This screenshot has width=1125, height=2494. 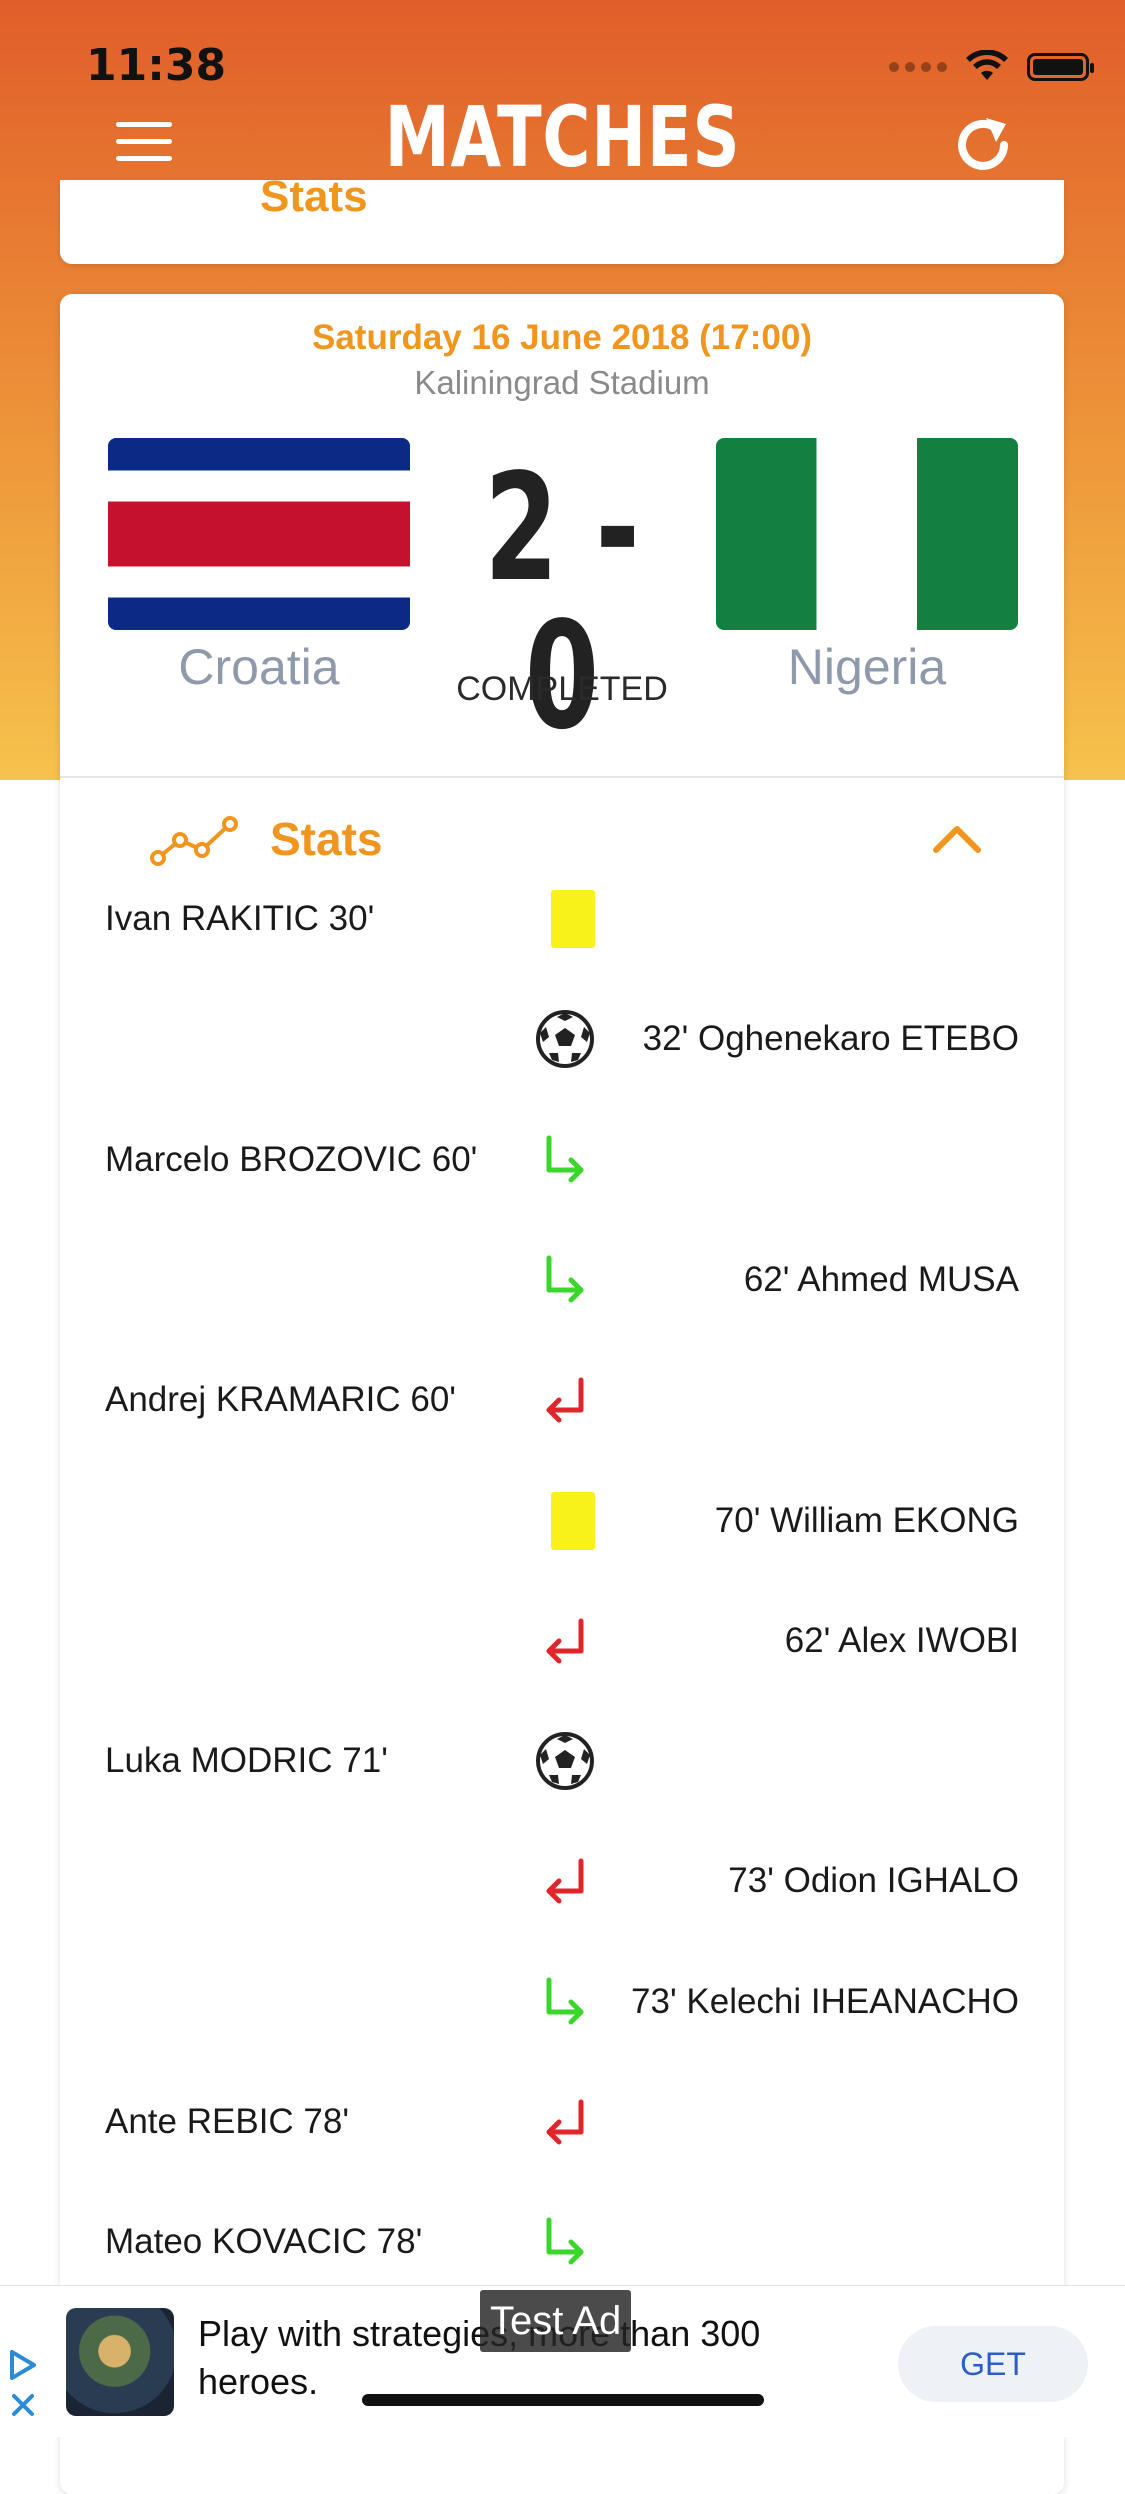 I want to click on home-indicator, so click(x=563, y=2400).